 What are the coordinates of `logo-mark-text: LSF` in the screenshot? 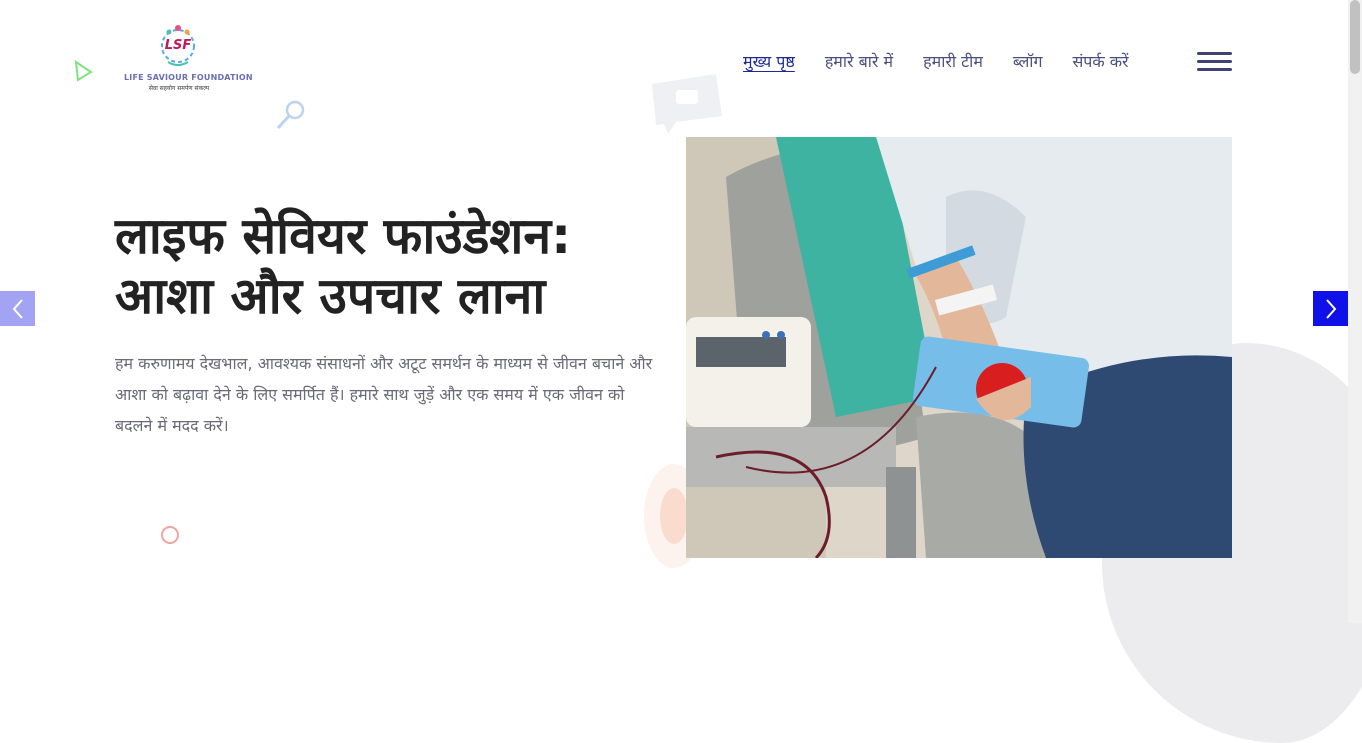 It's located at (178, 45).